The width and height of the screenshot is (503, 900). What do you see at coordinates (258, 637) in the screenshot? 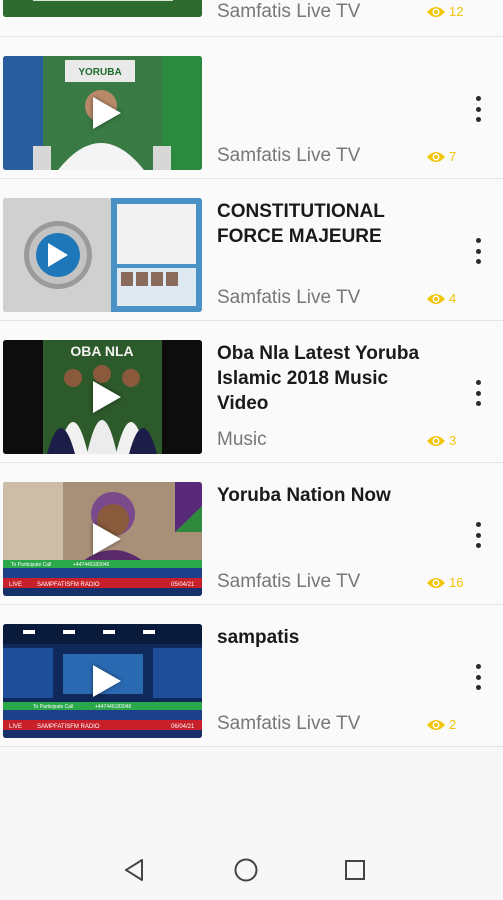
I see `video-title: sampatis` at bounding box center [258, 637].